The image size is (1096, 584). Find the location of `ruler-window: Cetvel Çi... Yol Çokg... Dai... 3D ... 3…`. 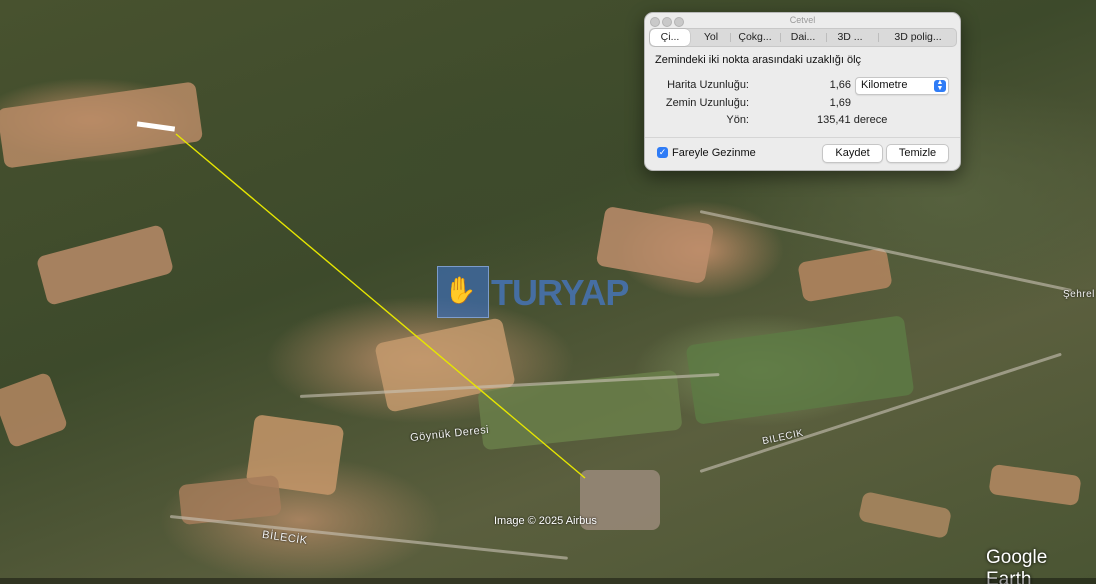

ruler-window: Cetvel Çi... Yol Çokg... Dai... 3D ... 3… is located at coordinates (802, 91).